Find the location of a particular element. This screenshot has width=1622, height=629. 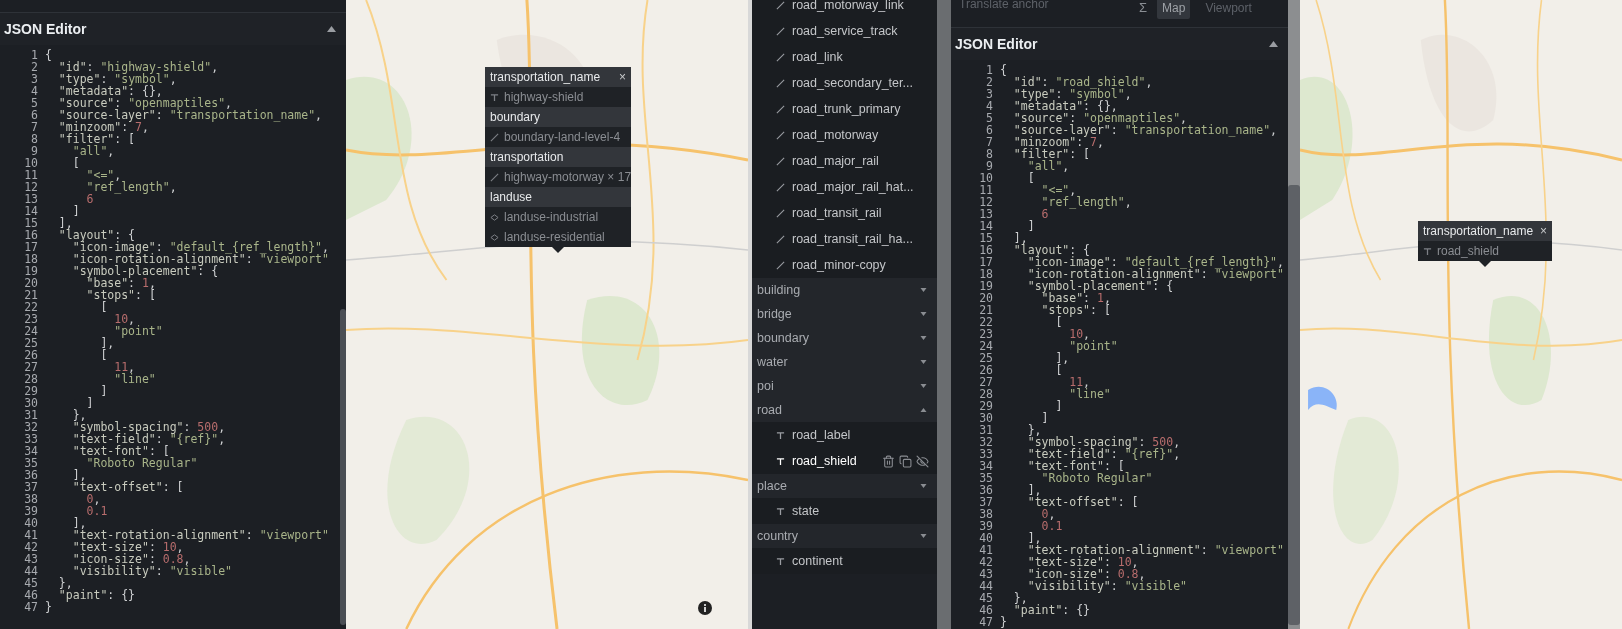

delete-icon is located at coordinates (888, 461).